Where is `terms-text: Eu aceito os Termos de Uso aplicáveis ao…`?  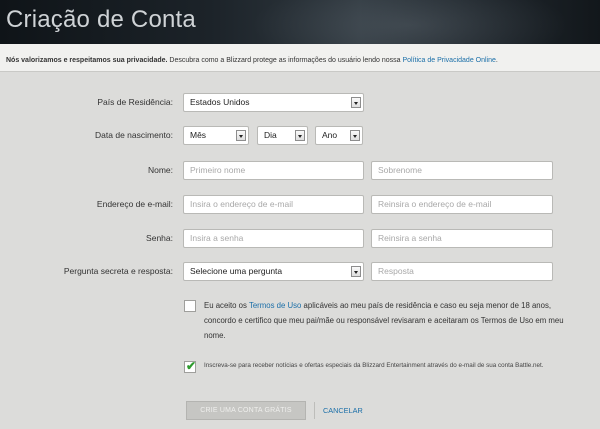
terms-text: Eu aceito os Termos de Uso aplicáveis ao… is located at coordinates (384, 320).